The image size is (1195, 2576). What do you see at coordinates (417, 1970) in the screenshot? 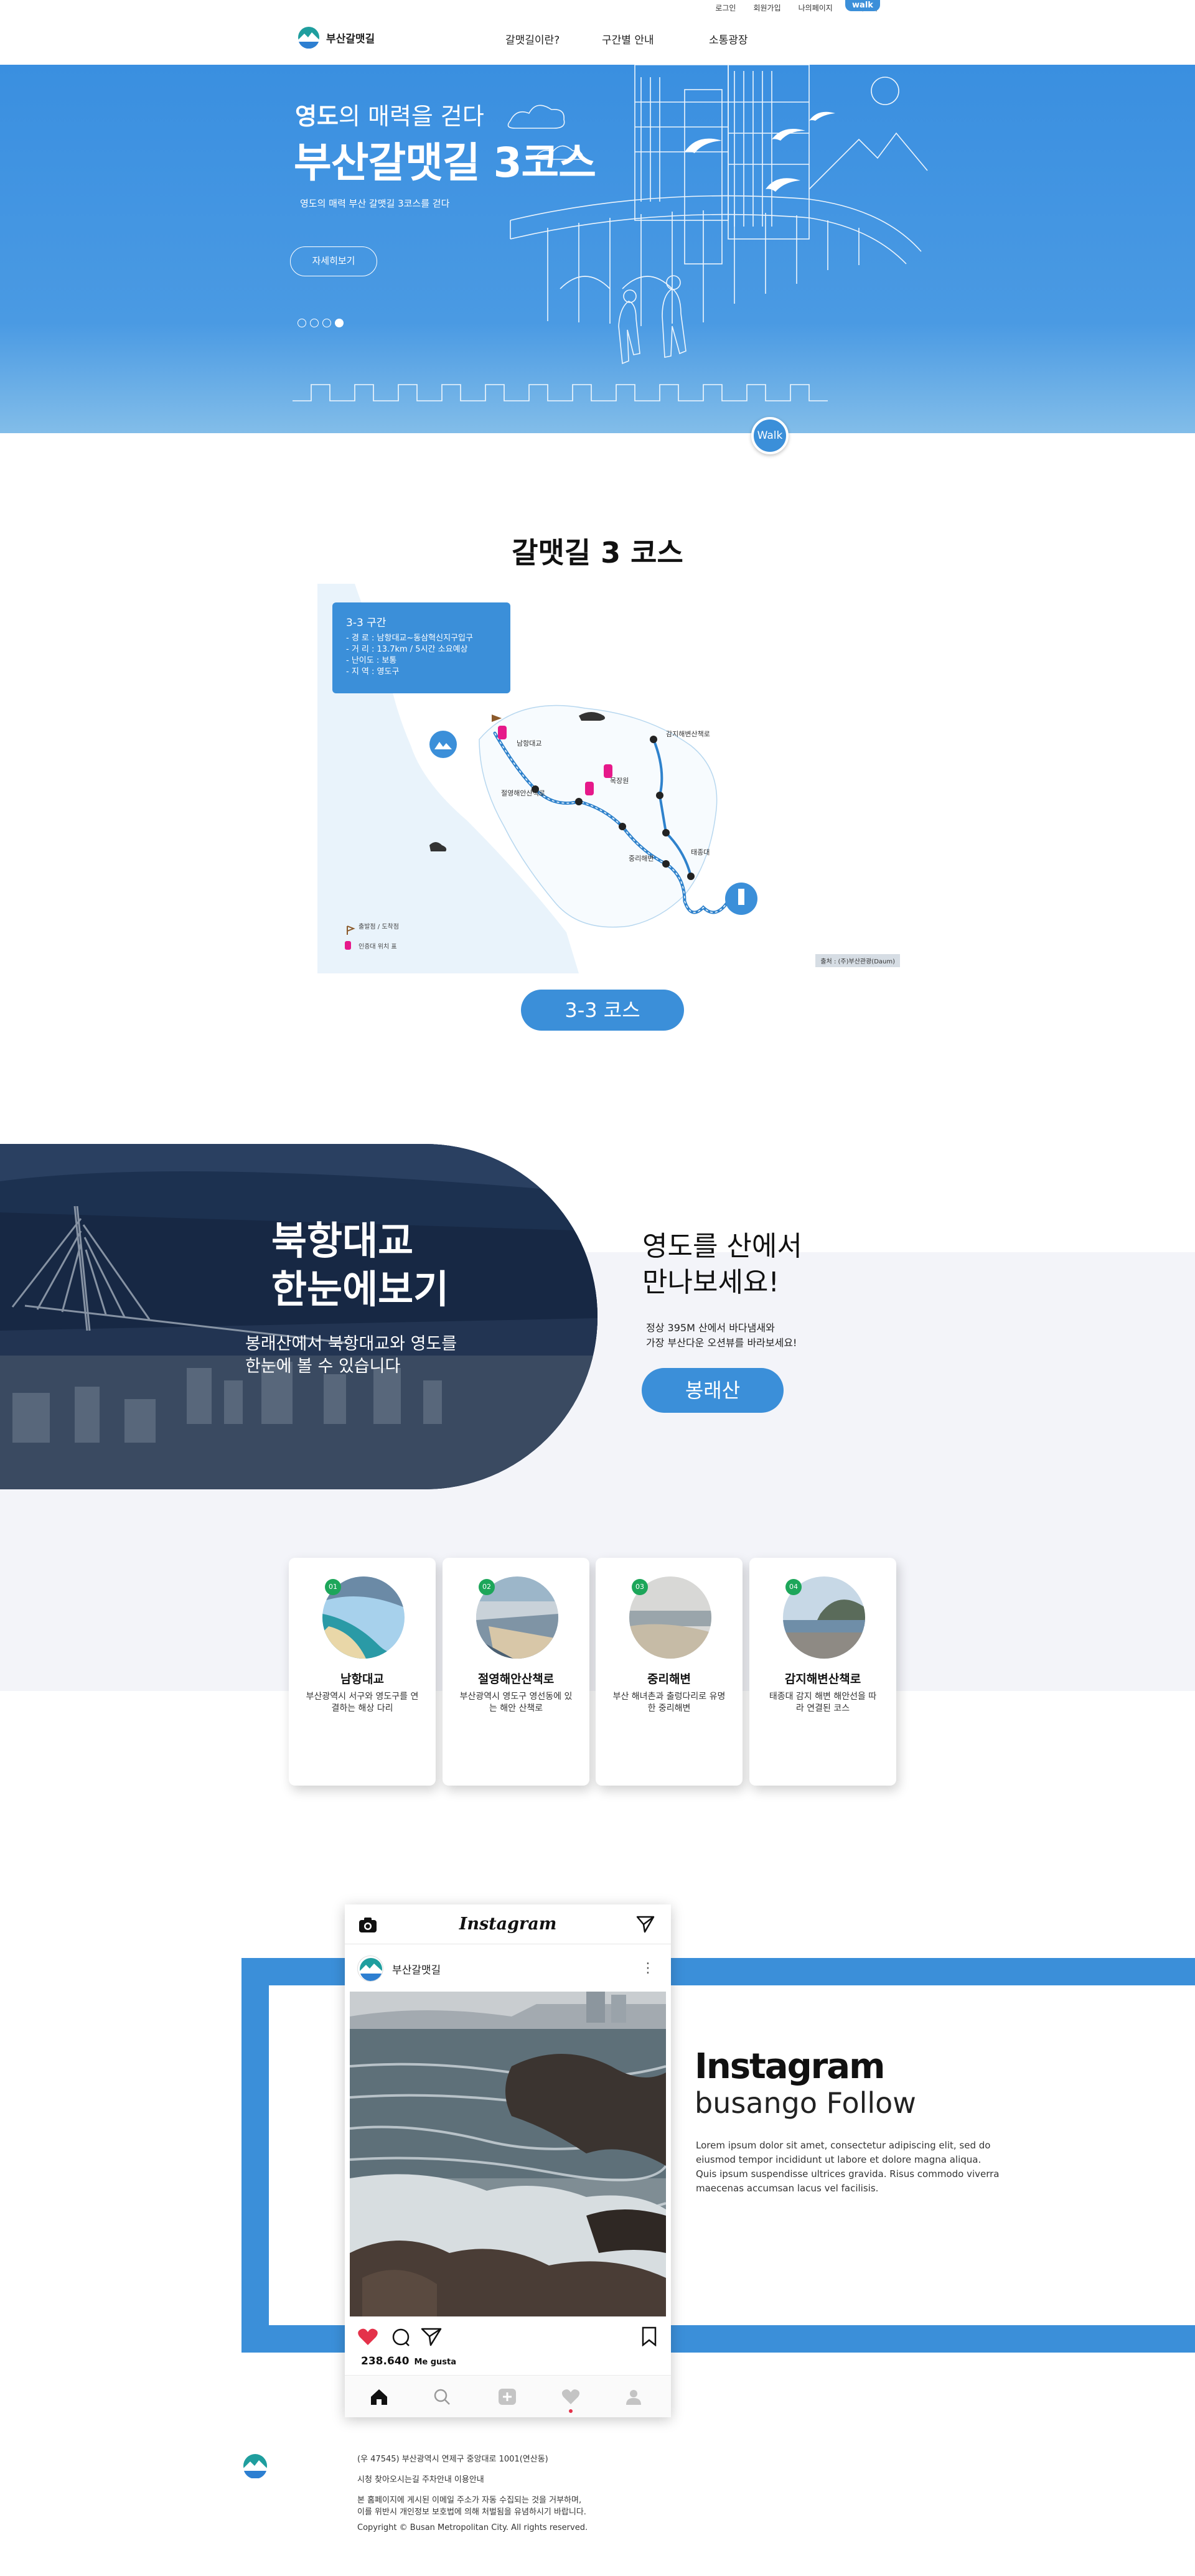
I see `post-username: 부산갈맷길` at bounding box center [417, 1970].